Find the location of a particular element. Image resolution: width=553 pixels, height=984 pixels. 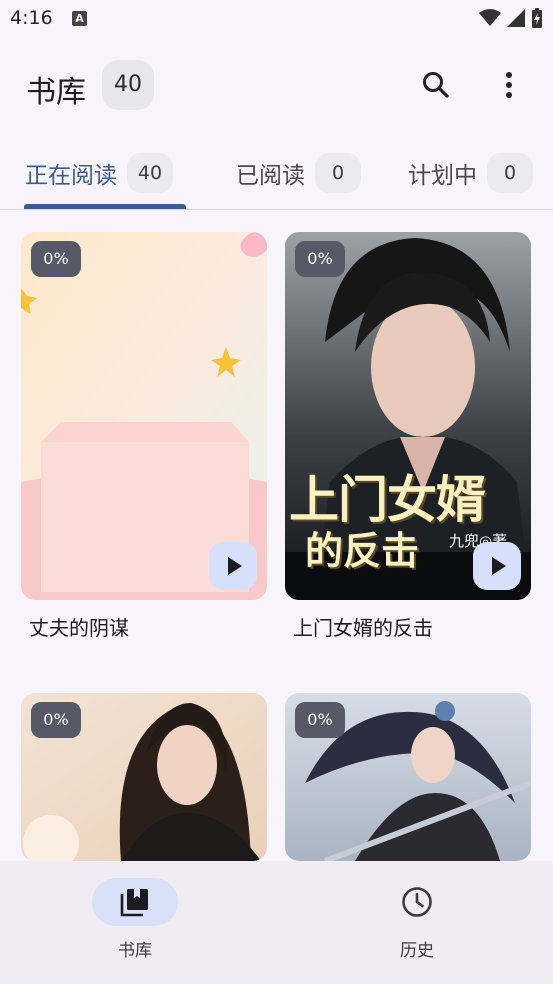

signal-icon is located at coordinates (516, 18).